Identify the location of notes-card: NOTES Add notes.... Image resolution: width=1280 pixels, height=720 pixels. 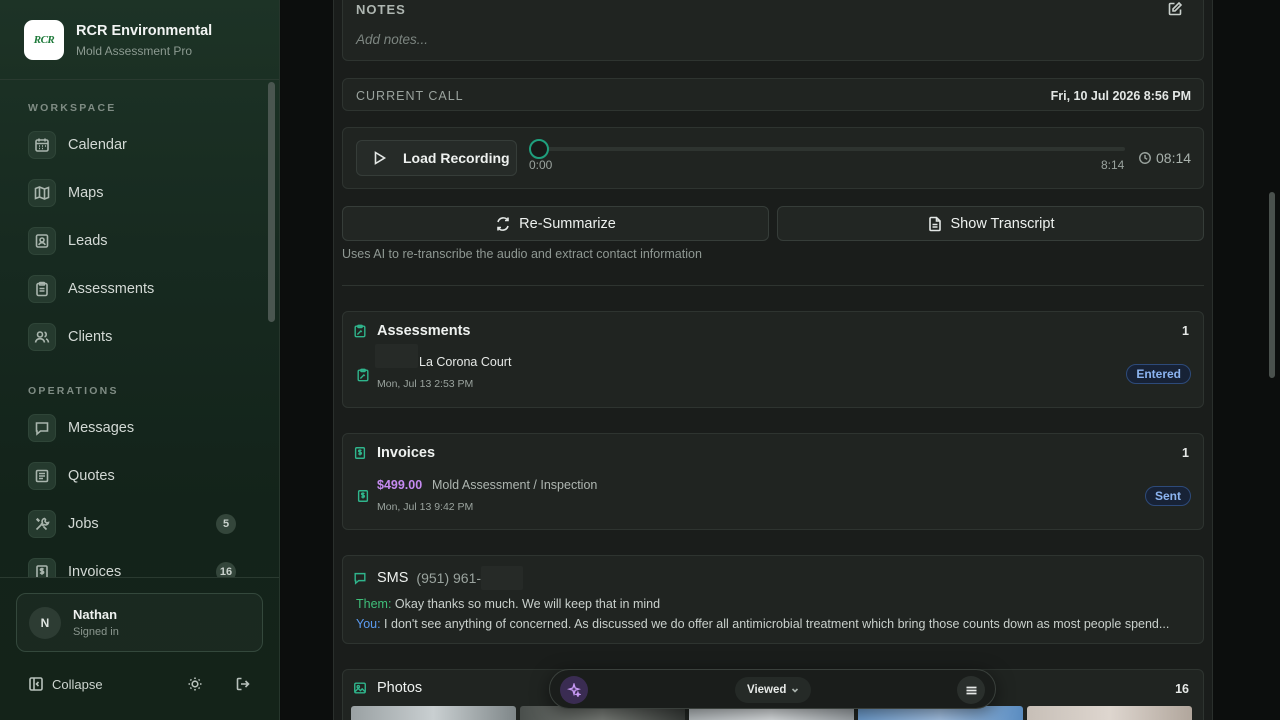
(773, 30).